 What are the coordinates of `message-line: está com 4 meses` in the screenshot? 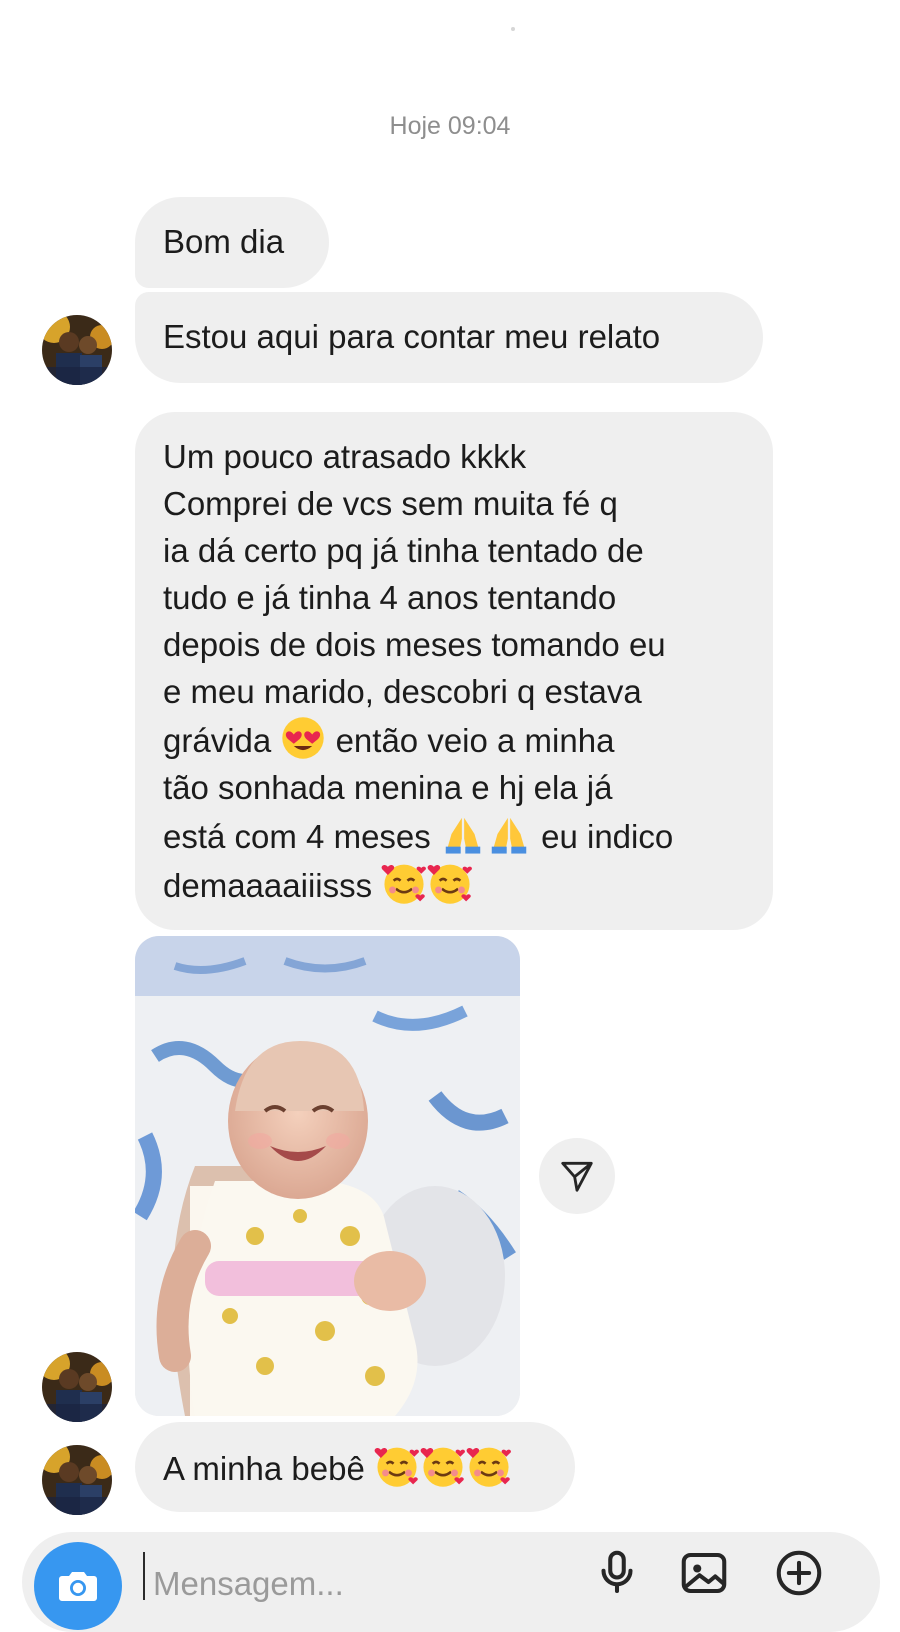 It's located at (297, 836).